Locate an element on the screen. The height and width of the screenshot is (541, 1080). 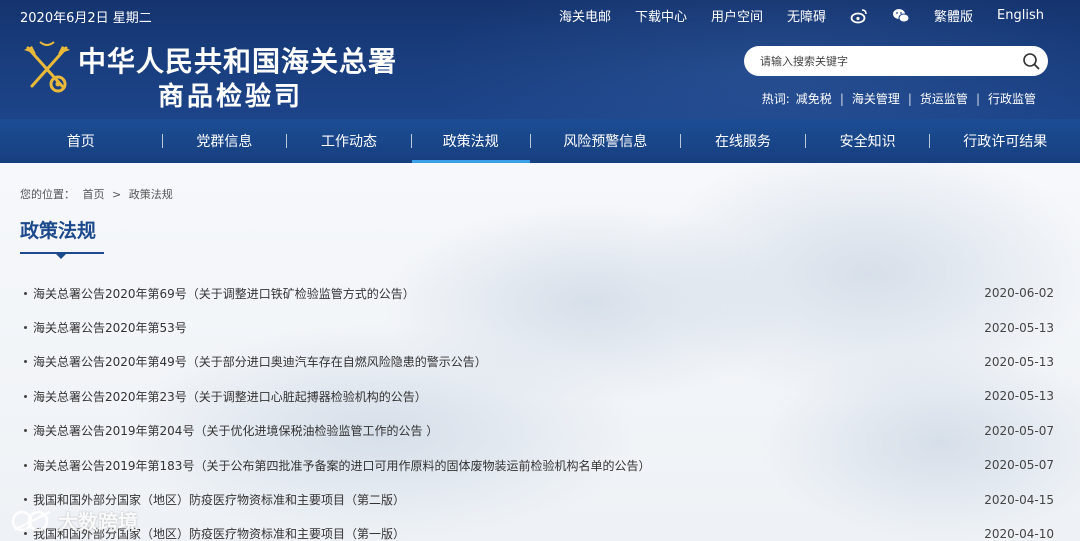
accessibility-link: 无障碍 is located at coordinates (806, 15).